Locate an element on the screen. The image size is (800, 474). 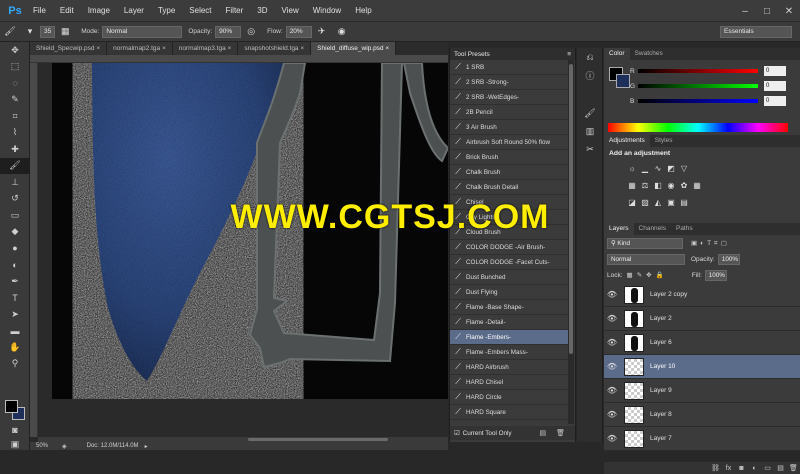
brush-tool-icon: 🖌 is located at coordinates (10, 32).